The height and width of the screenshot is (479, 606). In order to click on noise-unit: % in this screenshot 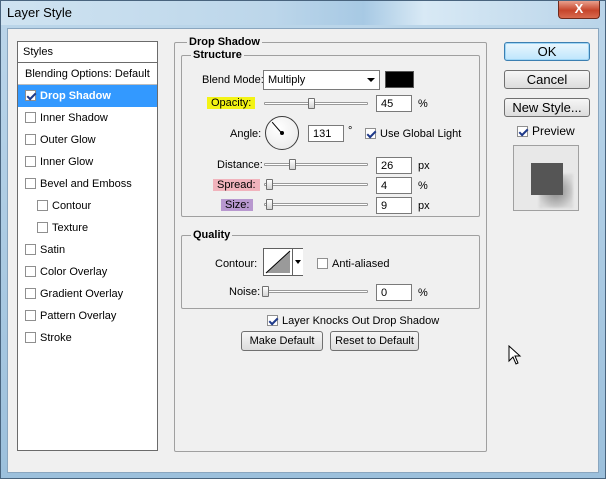, I will do `click(423, 293)`.